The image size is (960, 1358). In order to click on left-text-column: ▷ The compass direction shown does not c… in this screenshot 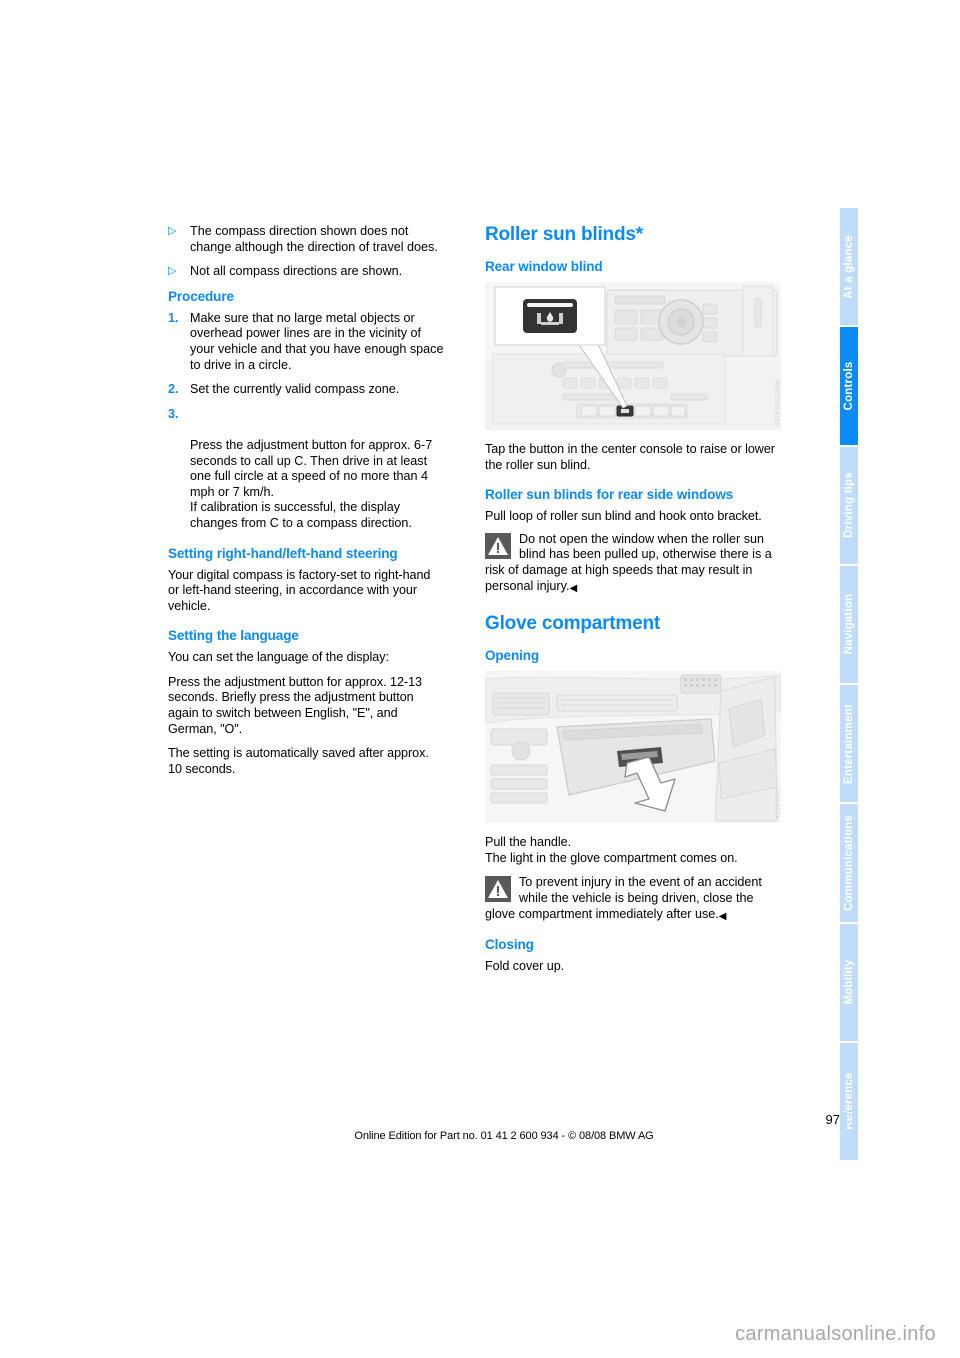, I will do `click(306, 505)`.